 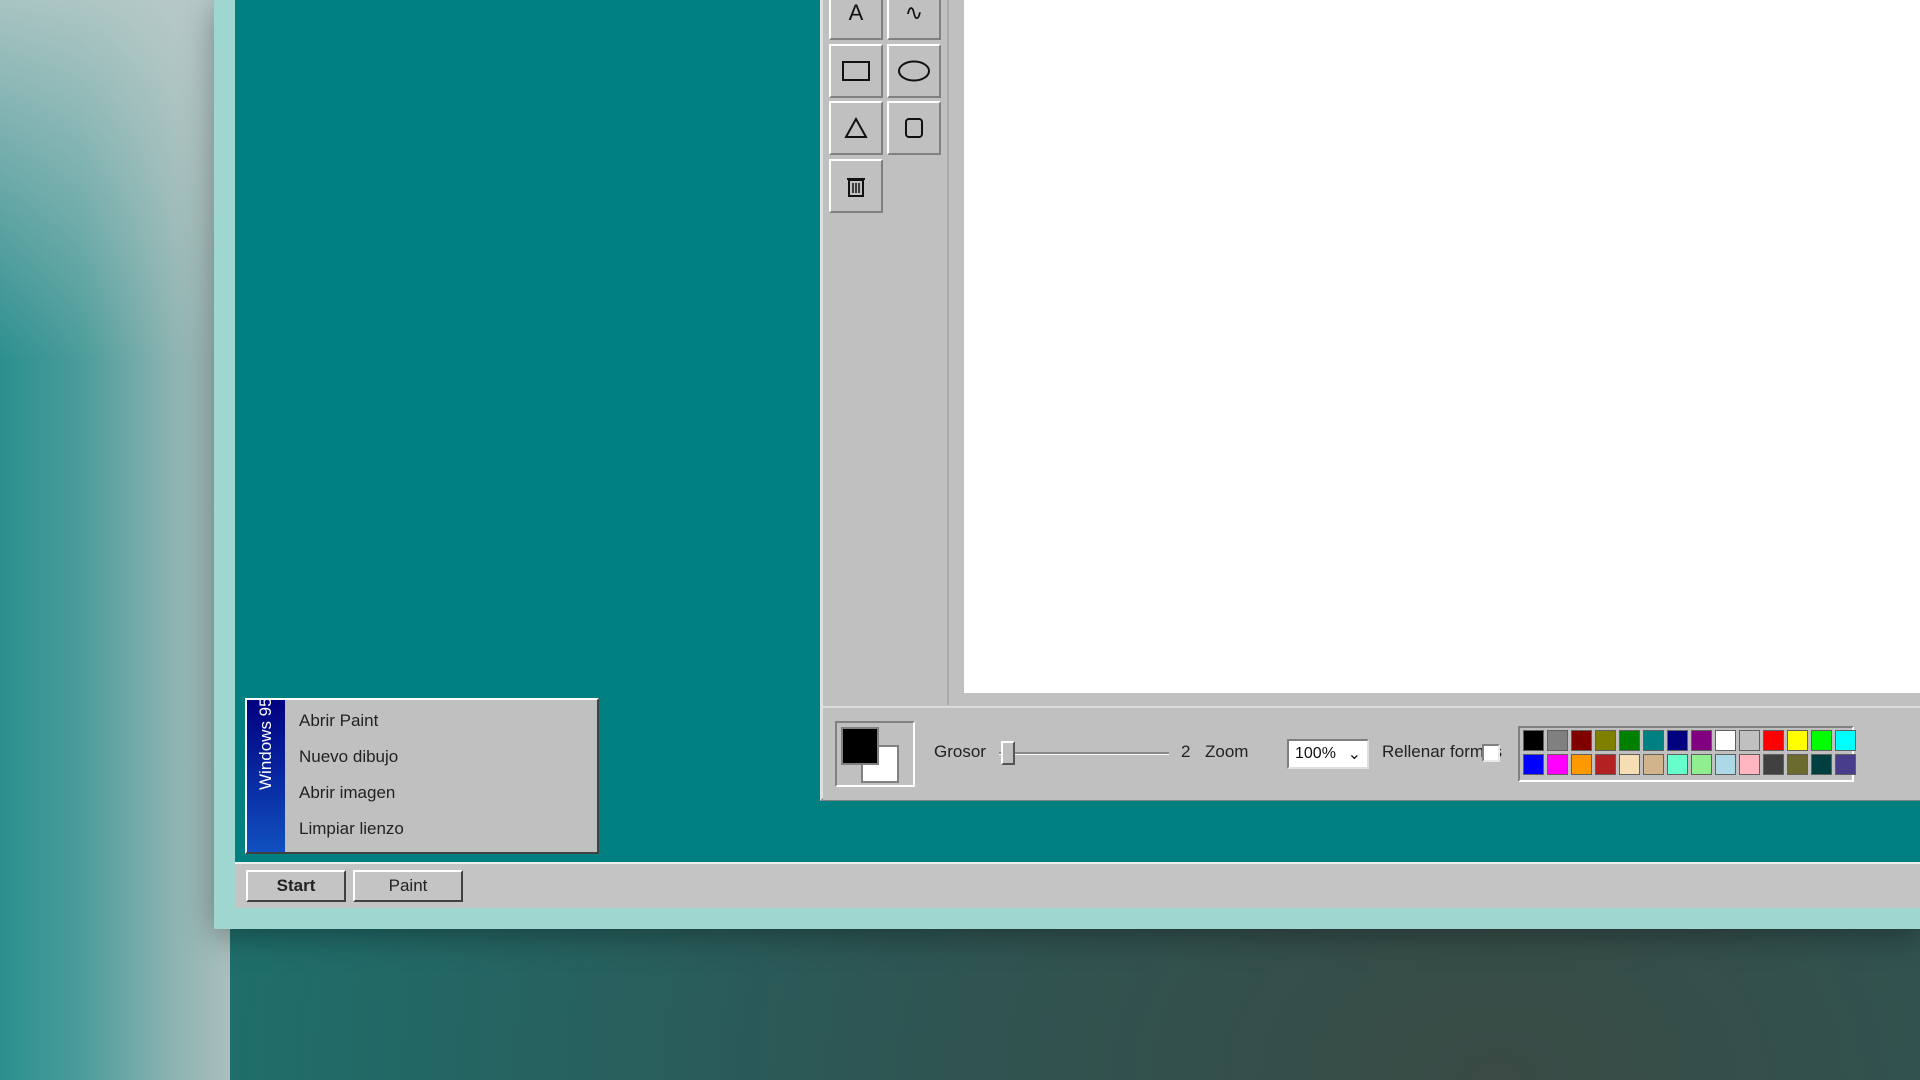 I want to click on rounded-rectangle-icon, so click(x=914, y=128).